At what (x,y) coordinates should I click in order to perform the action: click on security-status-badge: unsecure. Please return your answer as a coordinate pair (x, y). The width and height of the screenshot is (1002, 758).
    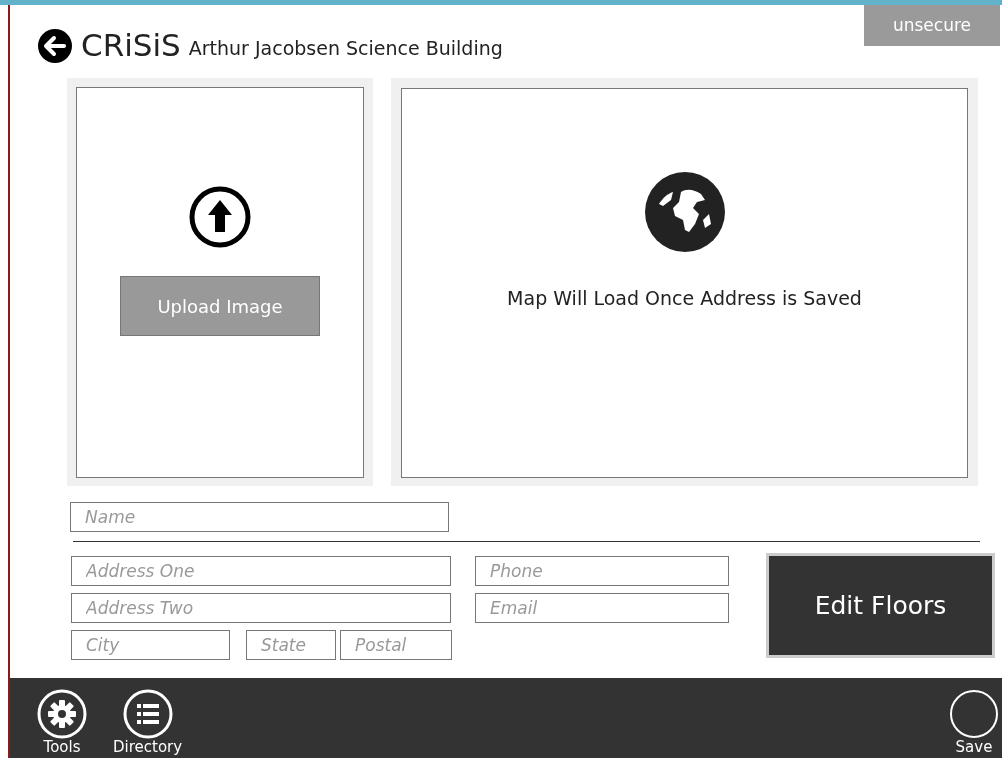
    Looking at the image, I should click on (932, 25).